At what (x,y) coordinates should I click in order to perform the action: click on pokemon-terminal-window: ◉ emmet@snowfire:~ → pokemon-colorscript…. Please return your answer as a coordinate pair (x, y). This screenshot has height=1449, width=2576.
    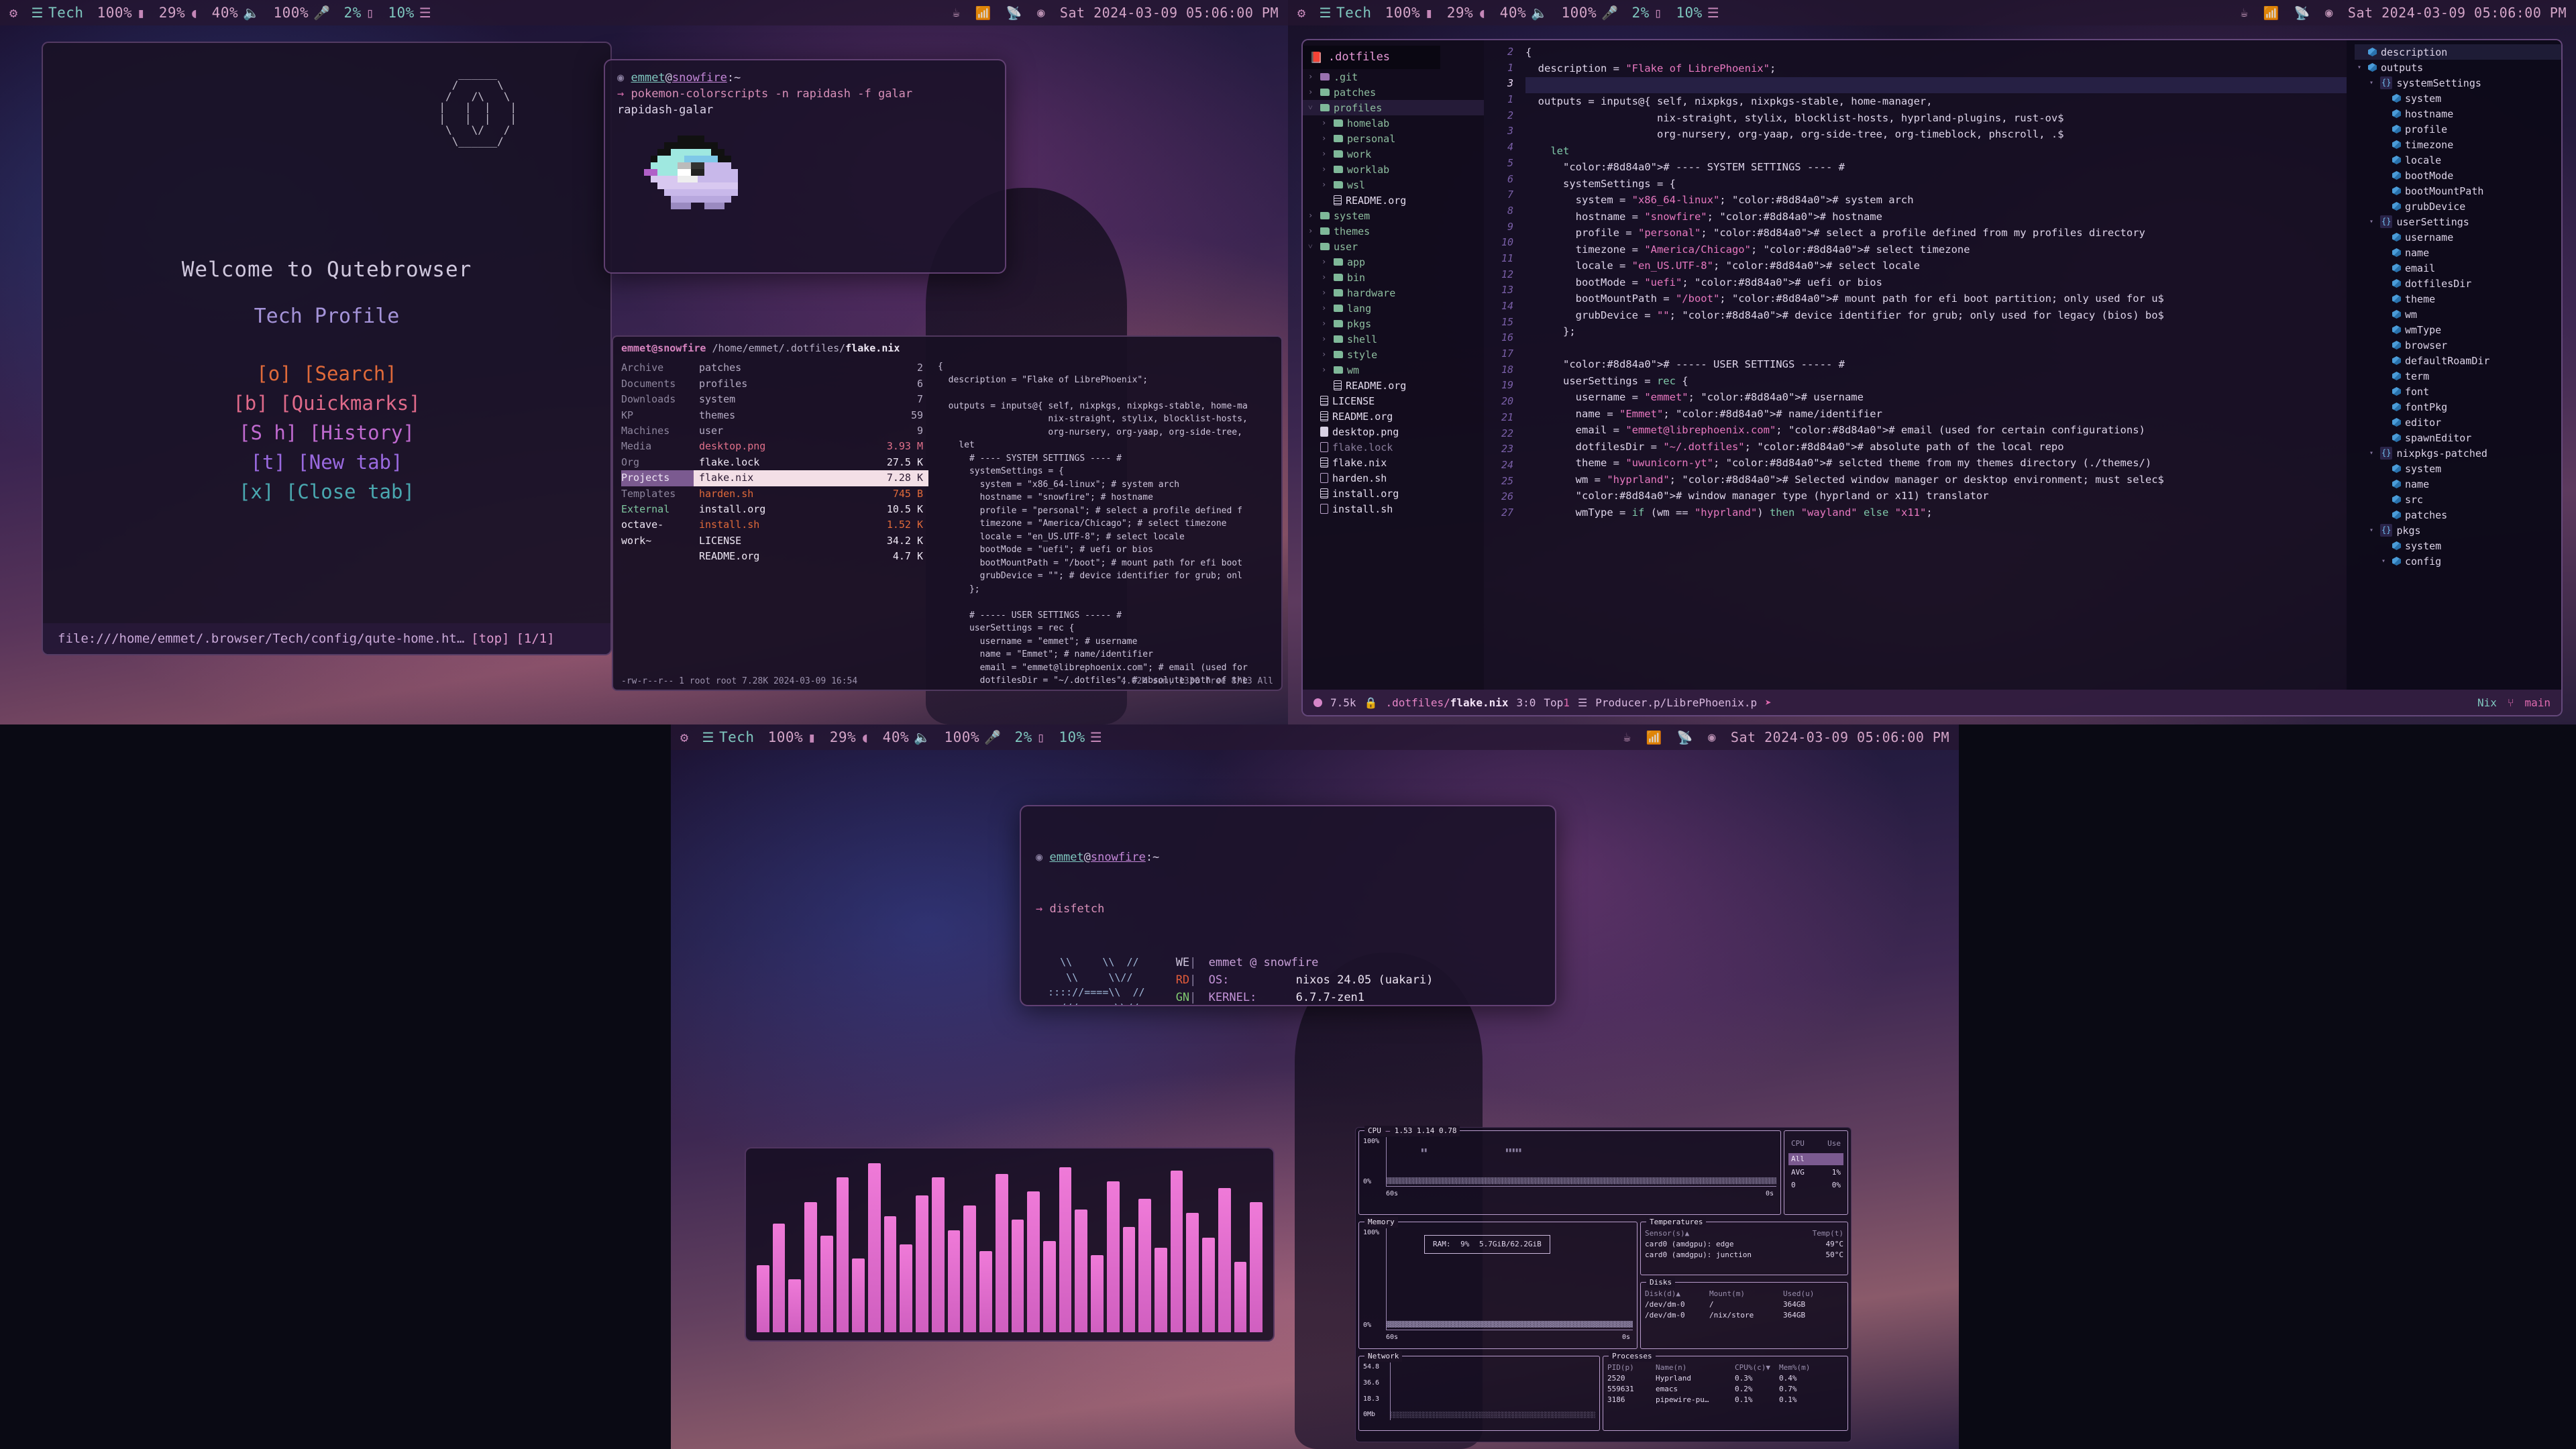
    Looking at the image, I should click on (805, 166).